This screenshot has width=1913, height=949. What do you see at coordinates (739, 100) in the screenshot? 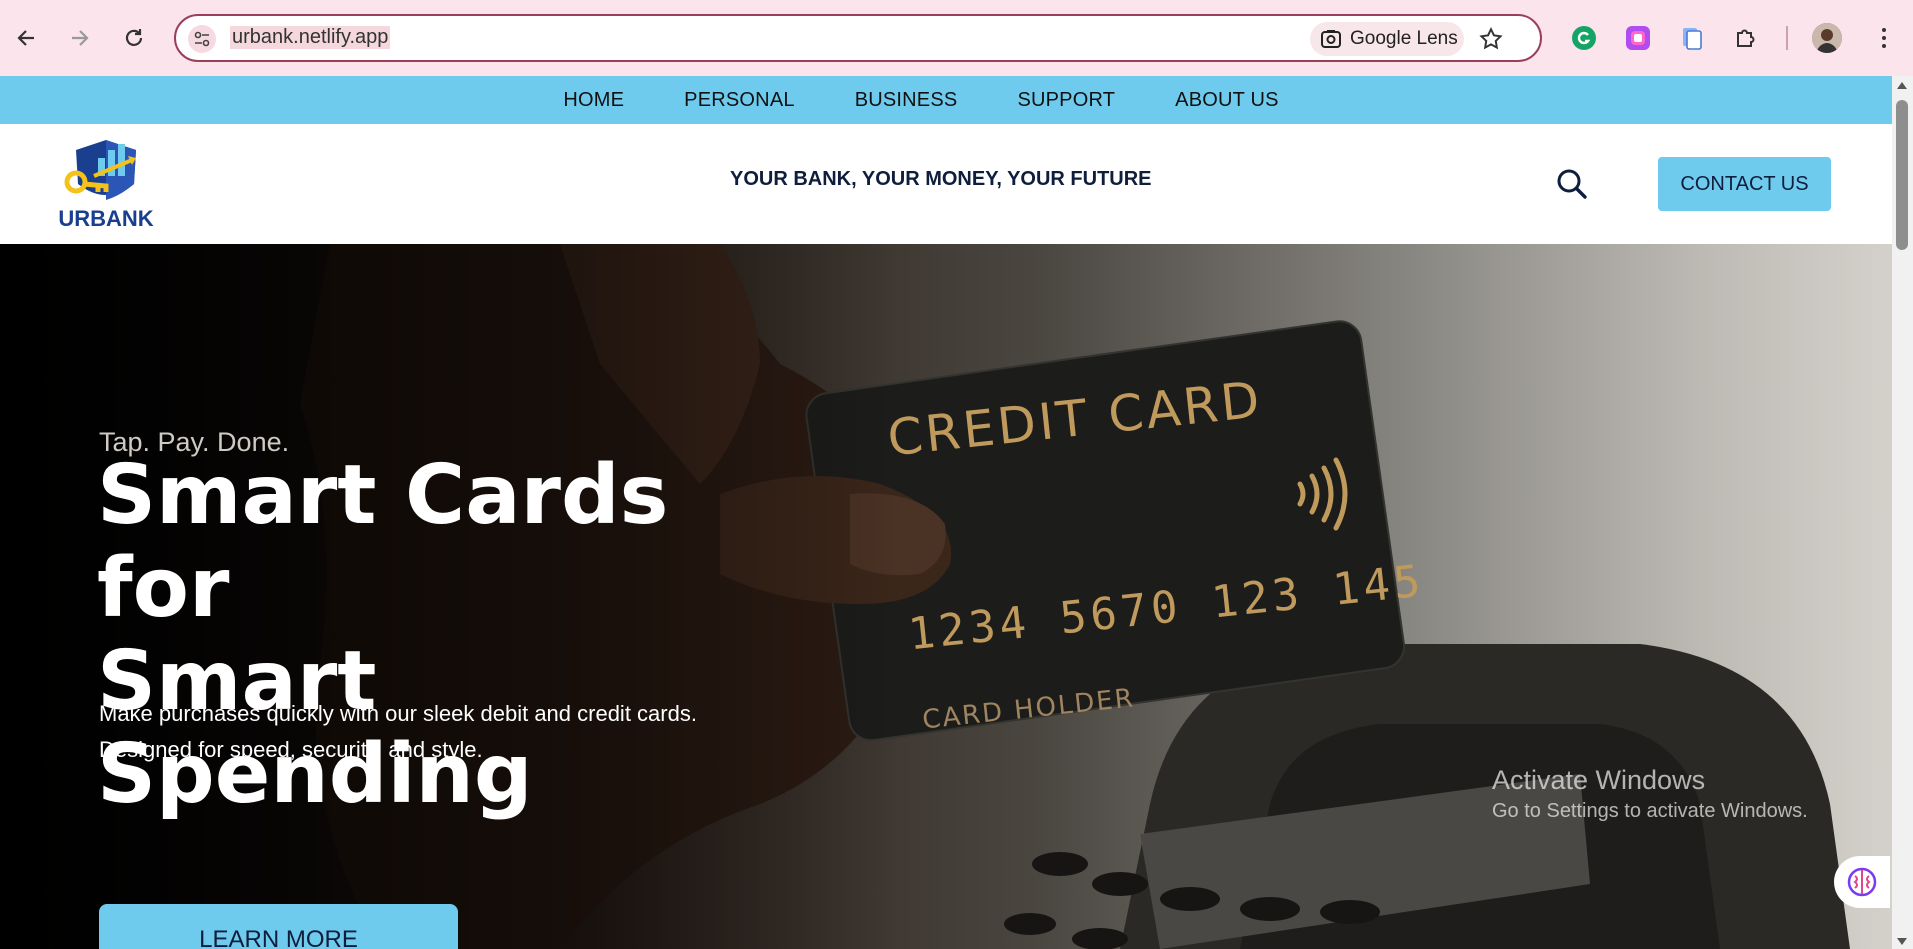
I see `nav-personal: PERSONAL` at bounding box center [739, 100].